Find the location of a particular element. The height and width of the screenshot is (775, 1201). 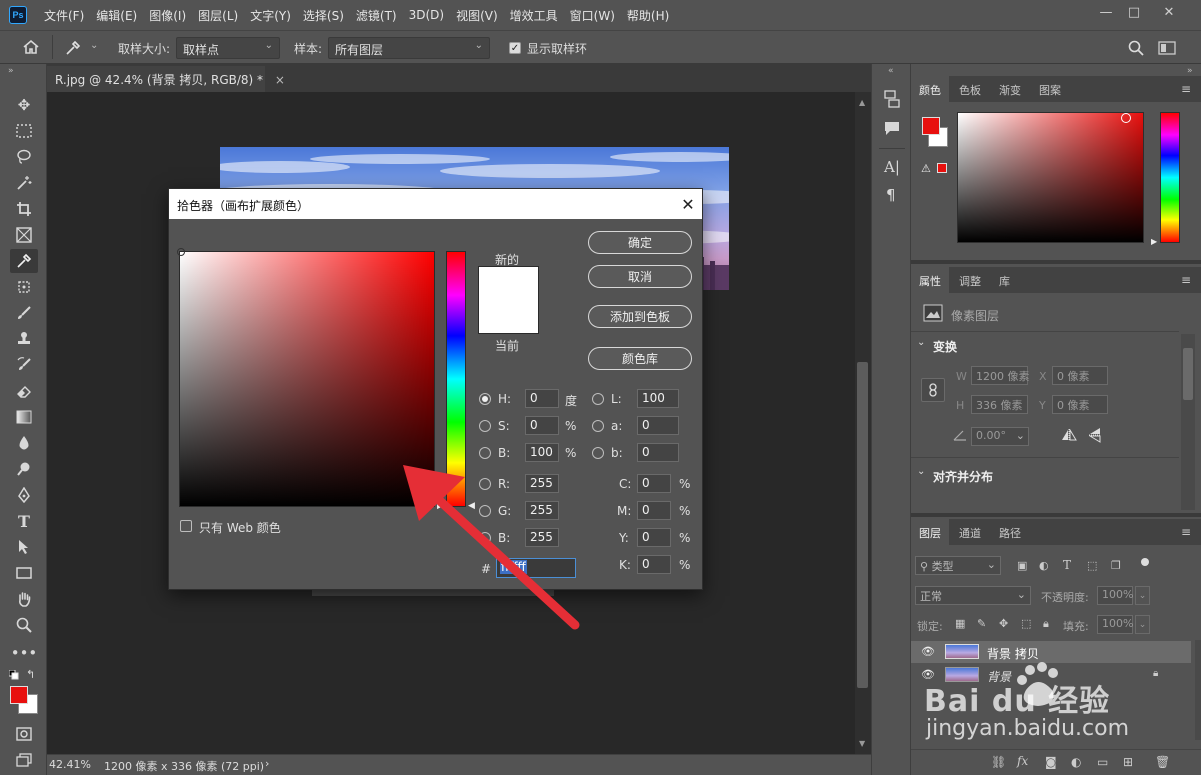

menu-help: 帮助(H) is located at coordinates (648, 15).